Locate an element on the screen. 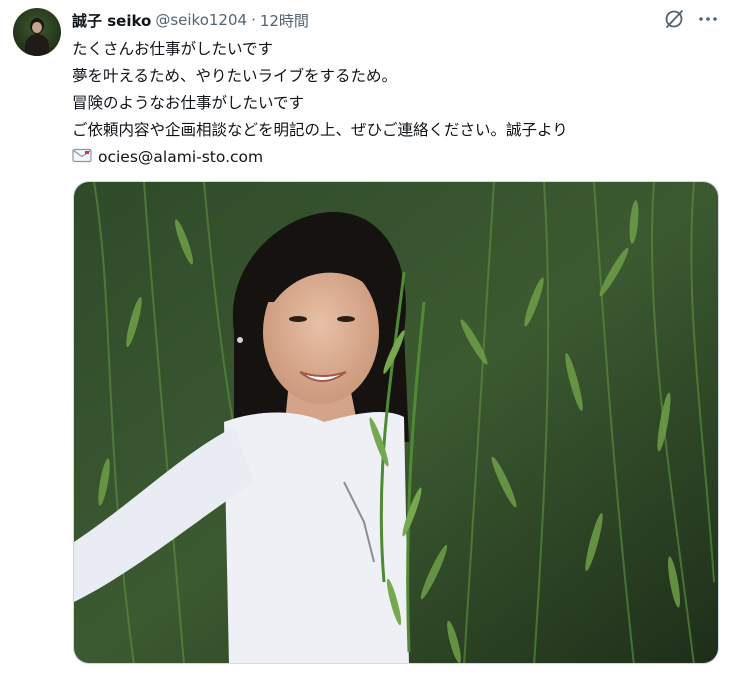 The height and width of the screenshot is (675, 733). tweet-line-4: ご依頼内容や企画相談などを明記の上、ぜひご連絡ください。誠子より is located at coordinates (320, 130).